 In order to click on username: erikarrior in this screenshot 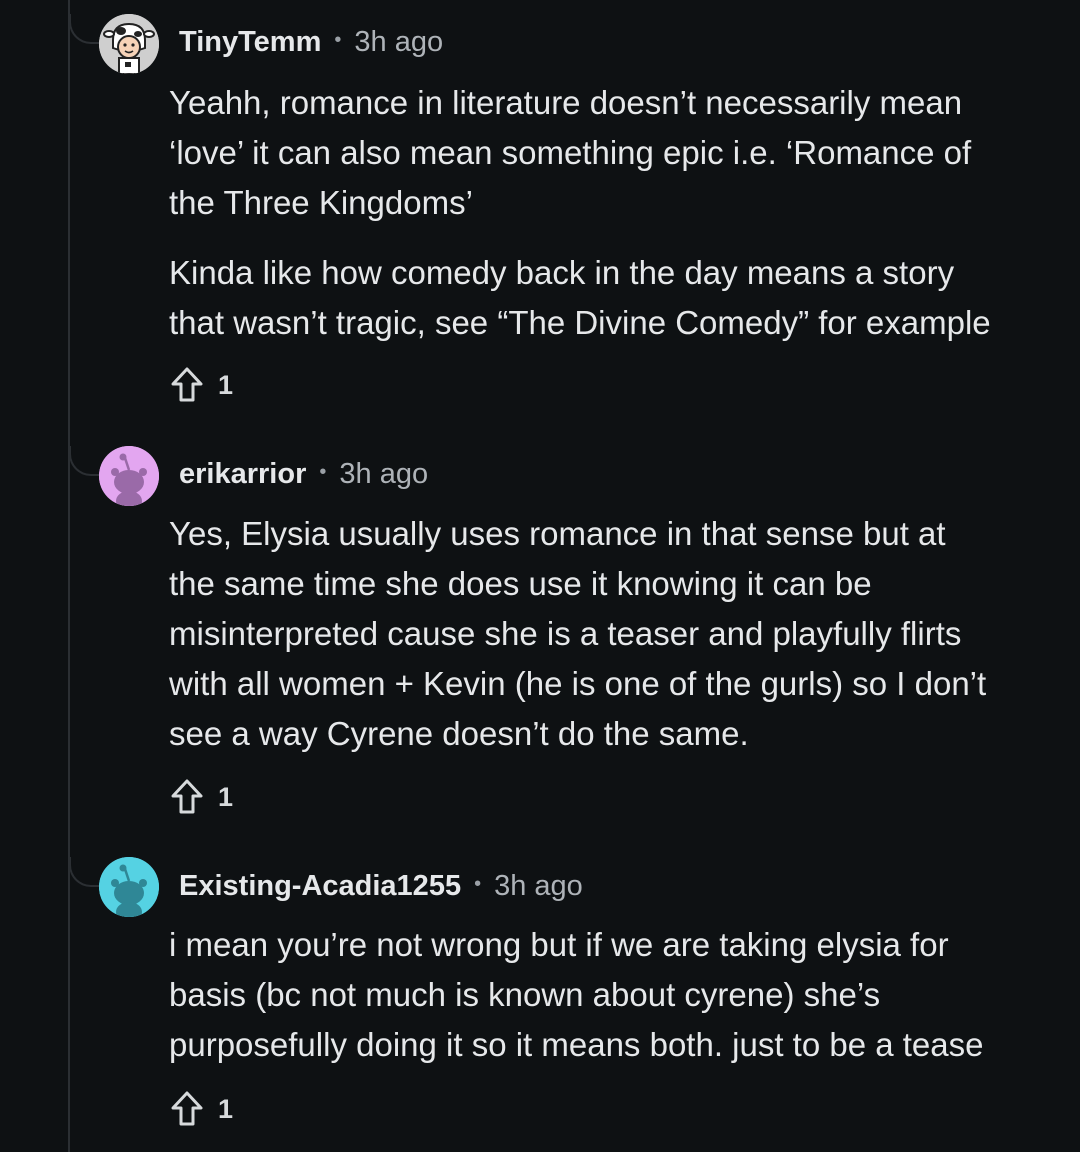, I will do `click(242, 474)`.